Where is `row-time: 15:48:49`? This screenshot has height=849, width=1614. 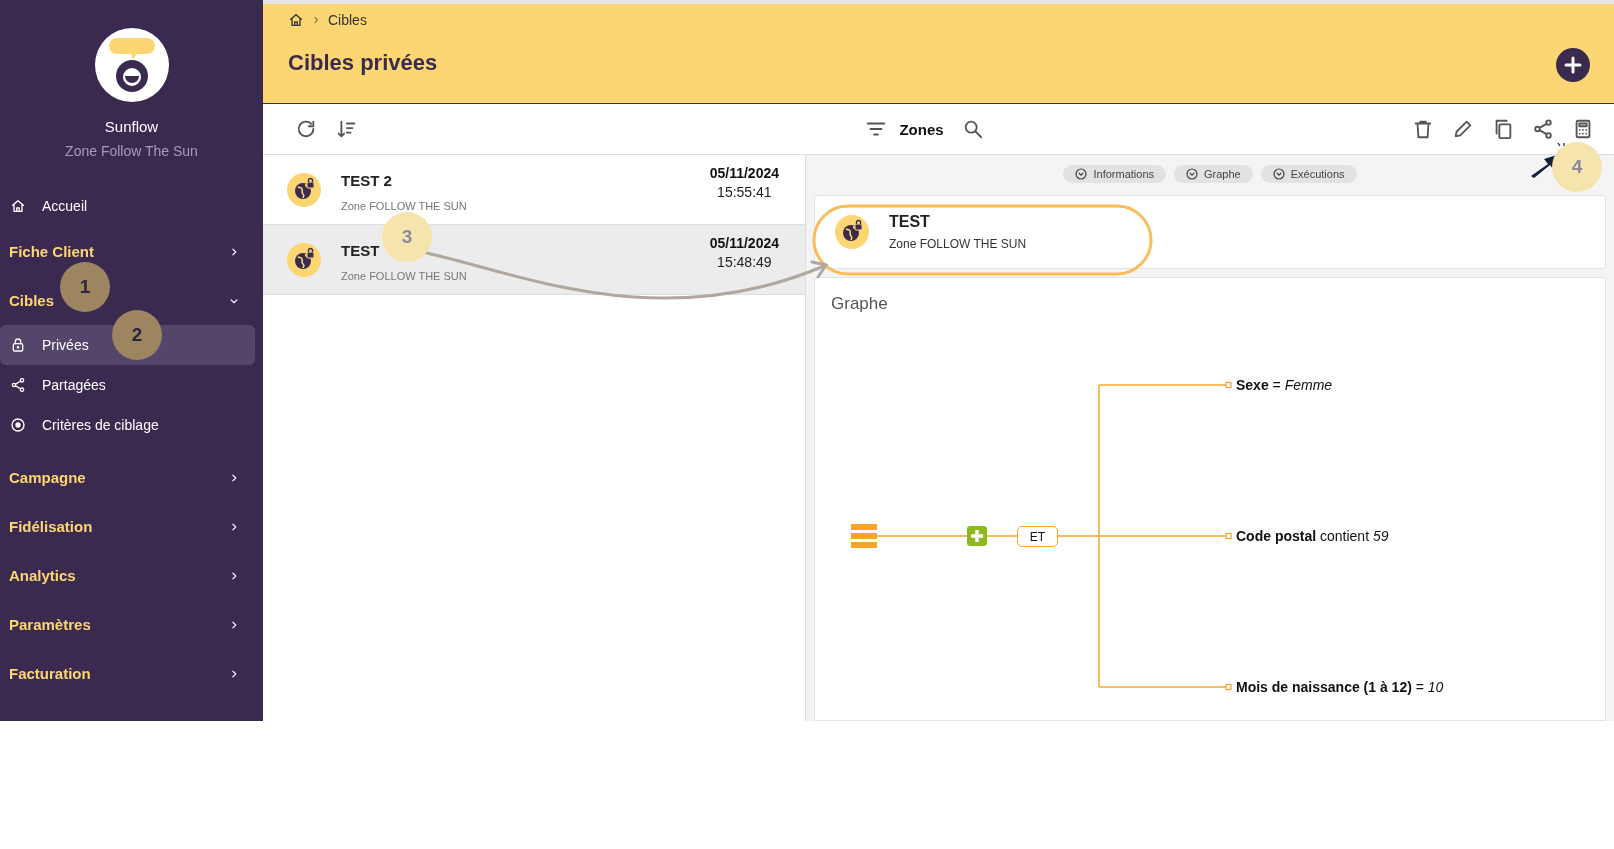 row-time: 15:48:49 is located at coordinates (744, 262).